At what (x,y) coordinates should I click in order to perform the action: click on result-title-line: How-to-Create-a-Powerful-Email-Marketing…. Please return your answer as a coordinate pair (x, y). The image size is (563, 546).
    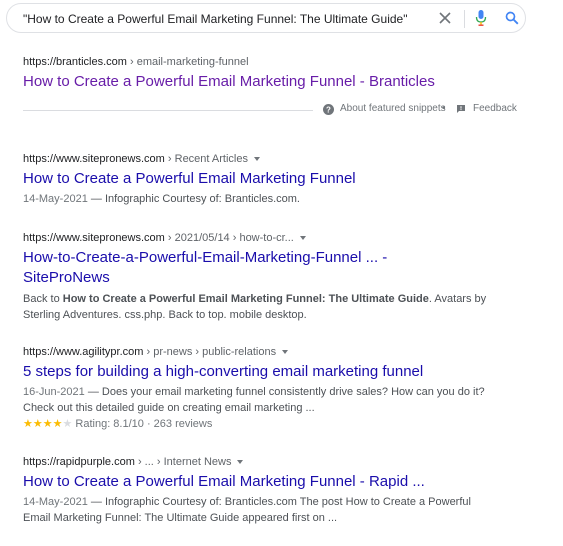
    Looking at the image, I should click on (205, 257).